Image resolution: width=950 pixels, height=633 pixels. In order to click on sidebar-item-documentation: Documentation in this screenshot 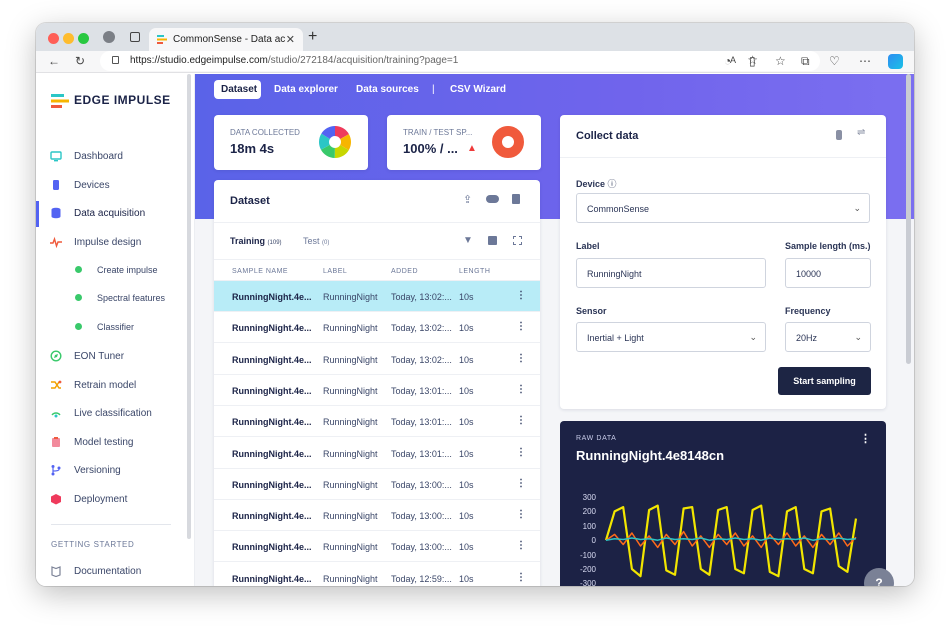, I will do `click(115, 572)`.